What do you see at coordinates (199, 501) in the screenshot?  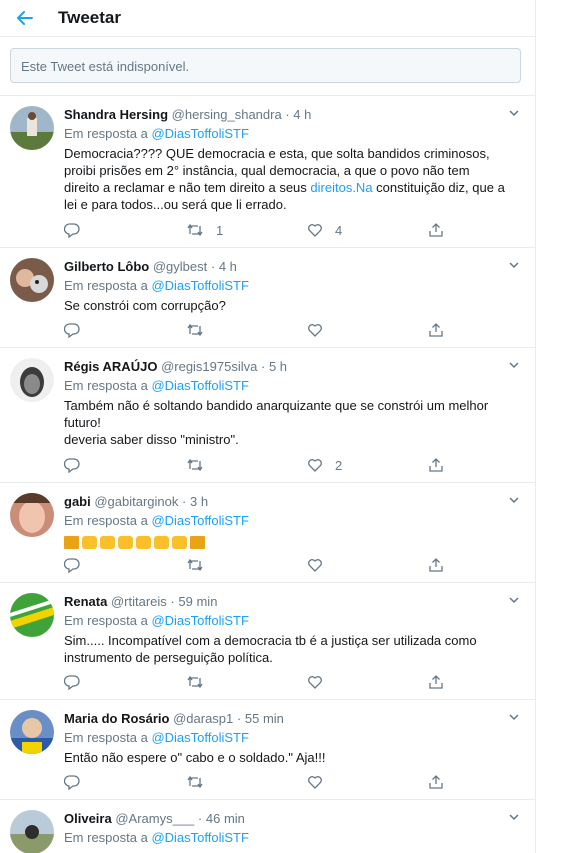 I see `tweet-time: 3 h` at bounding box center [199, 501].